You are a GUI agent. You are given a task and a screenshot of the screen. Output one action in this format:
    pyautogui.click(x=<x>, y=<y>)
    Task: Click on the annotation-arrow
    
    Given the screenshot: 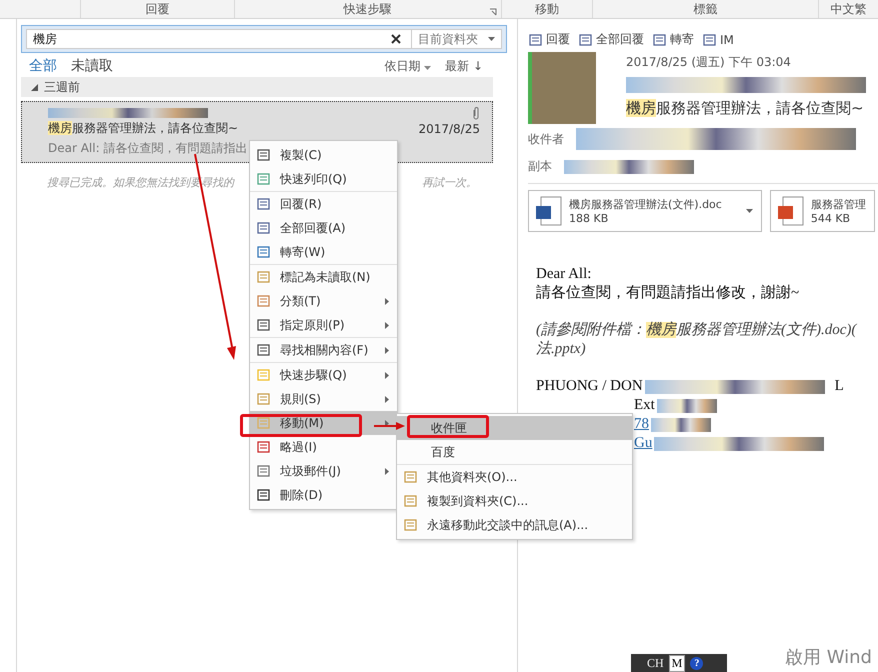 What is the action you would take?
    pyautogui.click(x=390, y=426)
    